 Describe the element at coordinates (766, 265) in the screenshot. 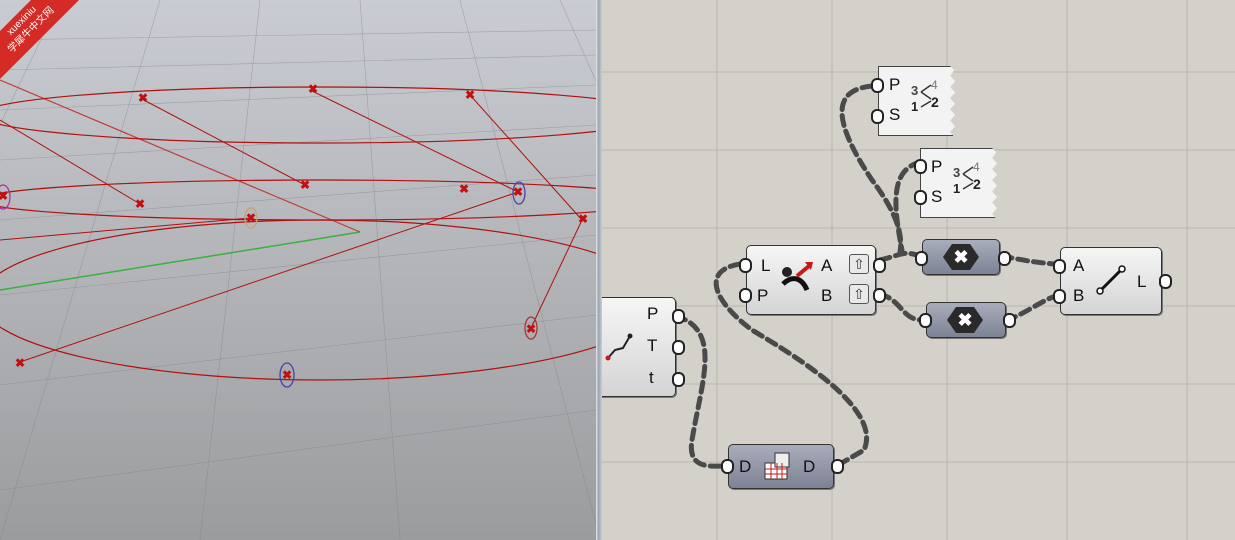

I see `eval-input-l: L` at that location.